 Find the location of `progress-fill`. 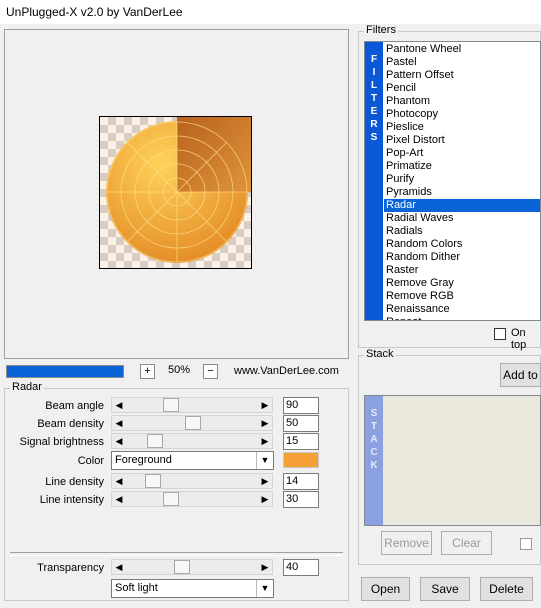

progress-fill is located at coordinates (65, 371).